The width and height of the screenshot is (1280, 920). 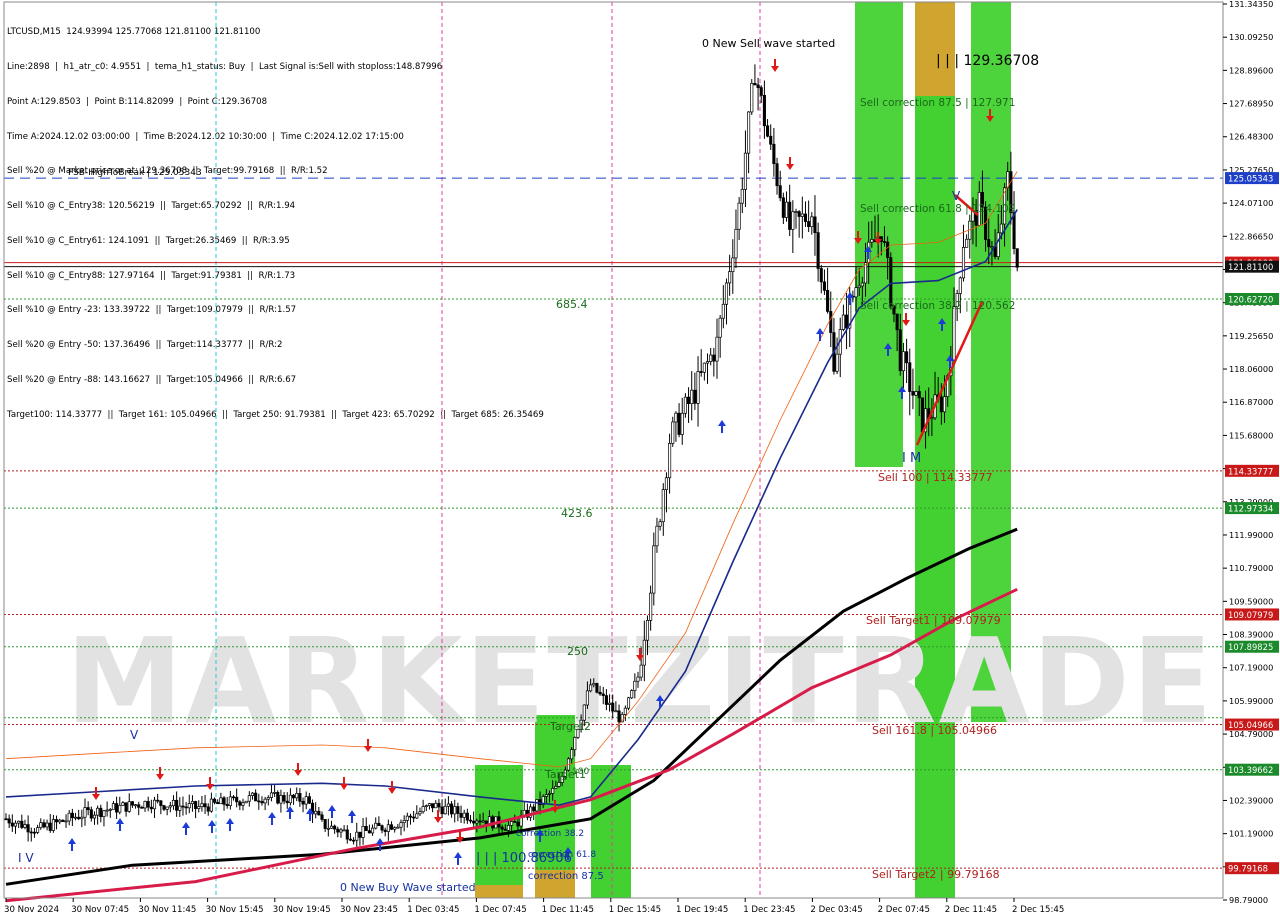 What do you see at coordinates (937, 103) in the screenshot?
I see `chart-annotation: Sell correction 87.5 | 127.971` at bounding box center [937, 103].